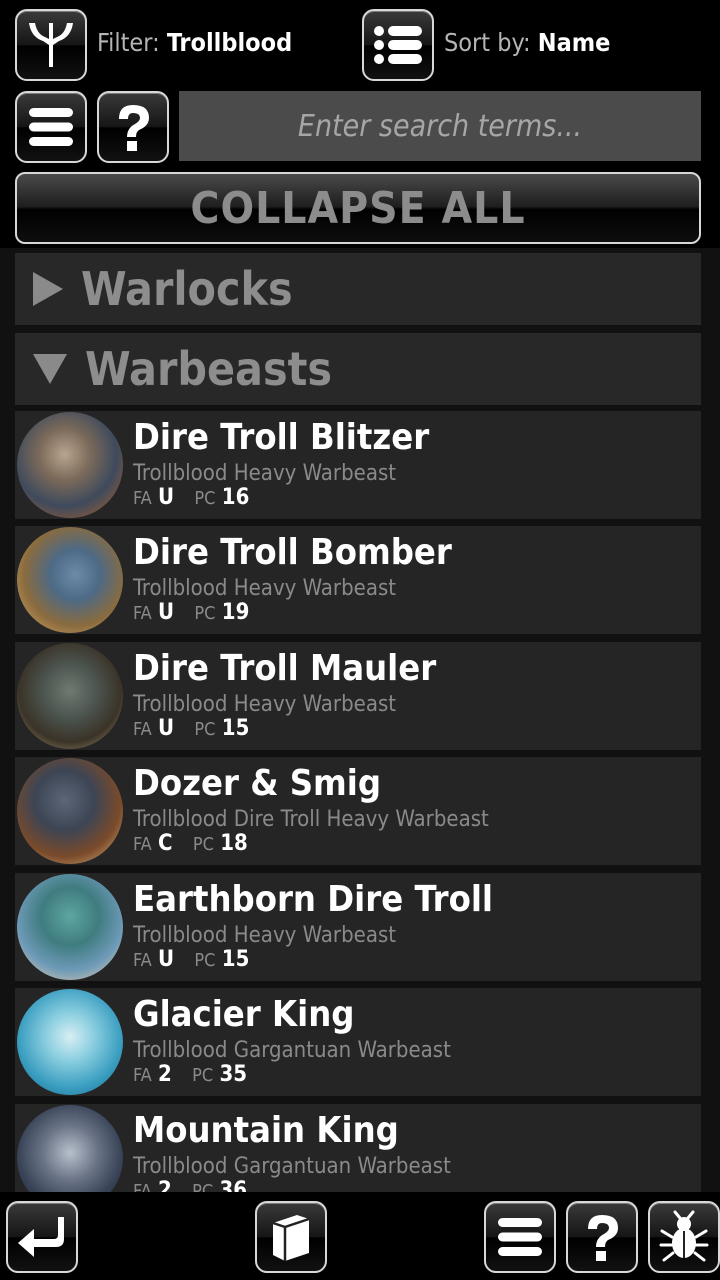 Image resolution: width=720 pixels, height=1280 pixels. I want to click on item-stats: FA C PC 18, so click(197, 843).